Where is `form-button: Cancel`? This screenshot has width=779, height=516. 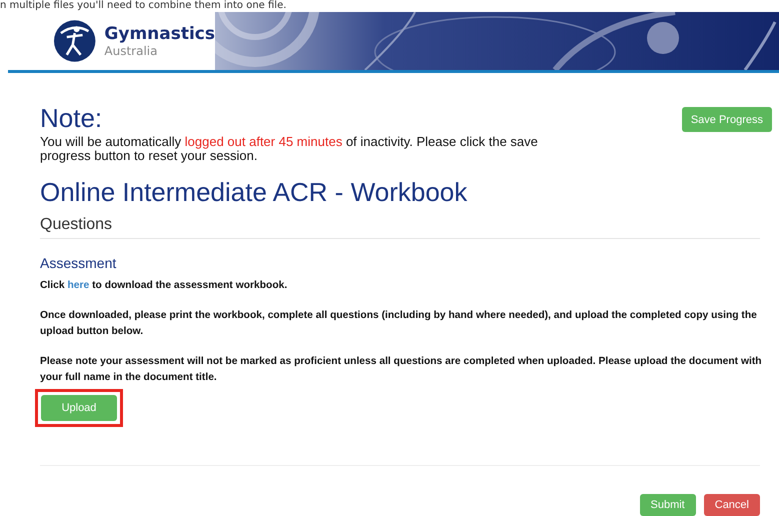
form-button: Cancel is located at coordinates (732, 505).